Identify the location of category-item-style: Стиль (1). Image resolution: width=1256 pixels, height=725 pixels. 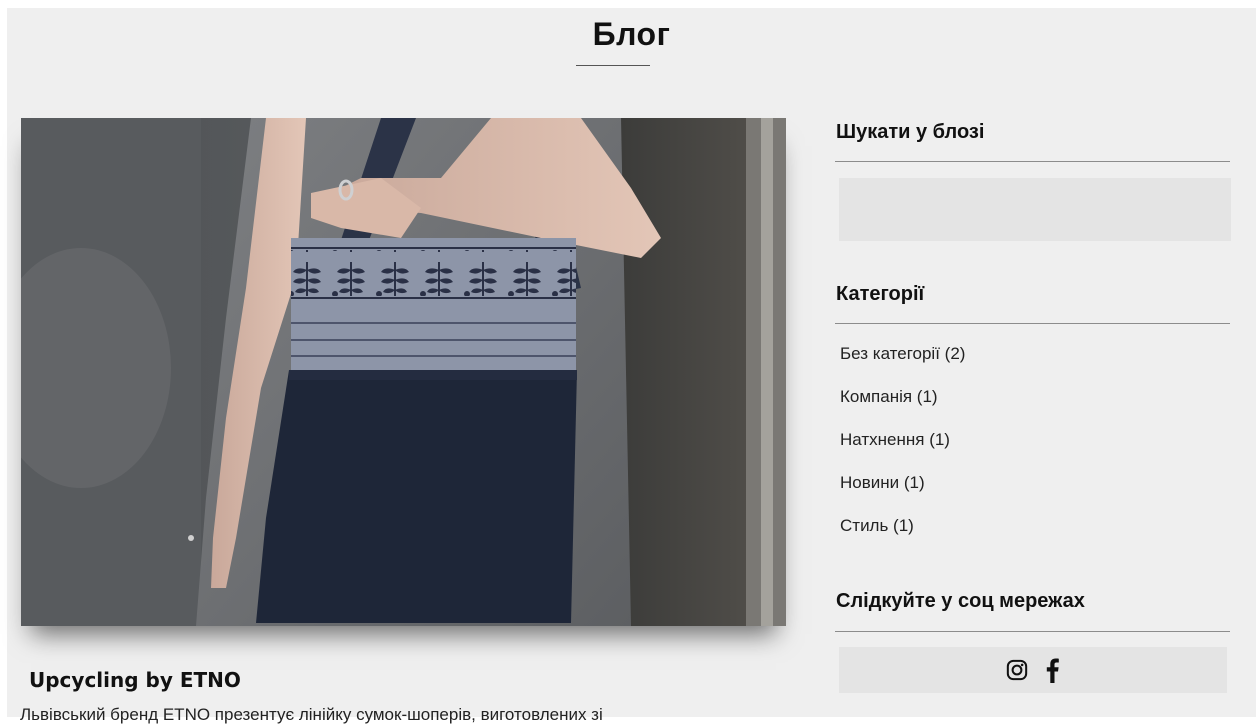
(902, 537).